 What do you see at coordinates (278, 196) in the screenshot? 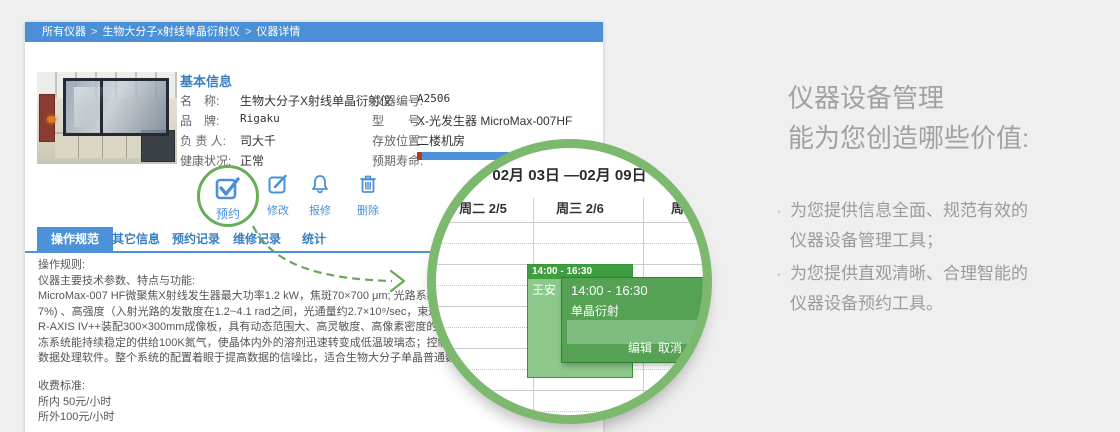
I see `edit-button: 修改` at bounding box center [278, 196].